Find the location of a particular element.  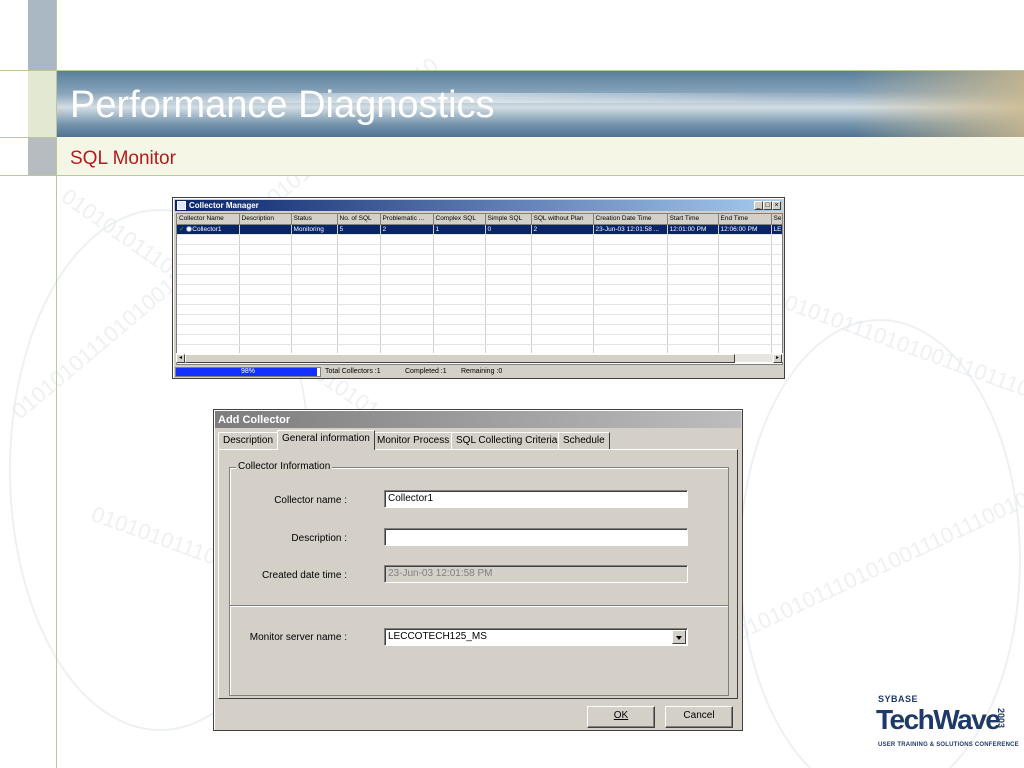

column-header: End Time is located at coordinates (745, 219).